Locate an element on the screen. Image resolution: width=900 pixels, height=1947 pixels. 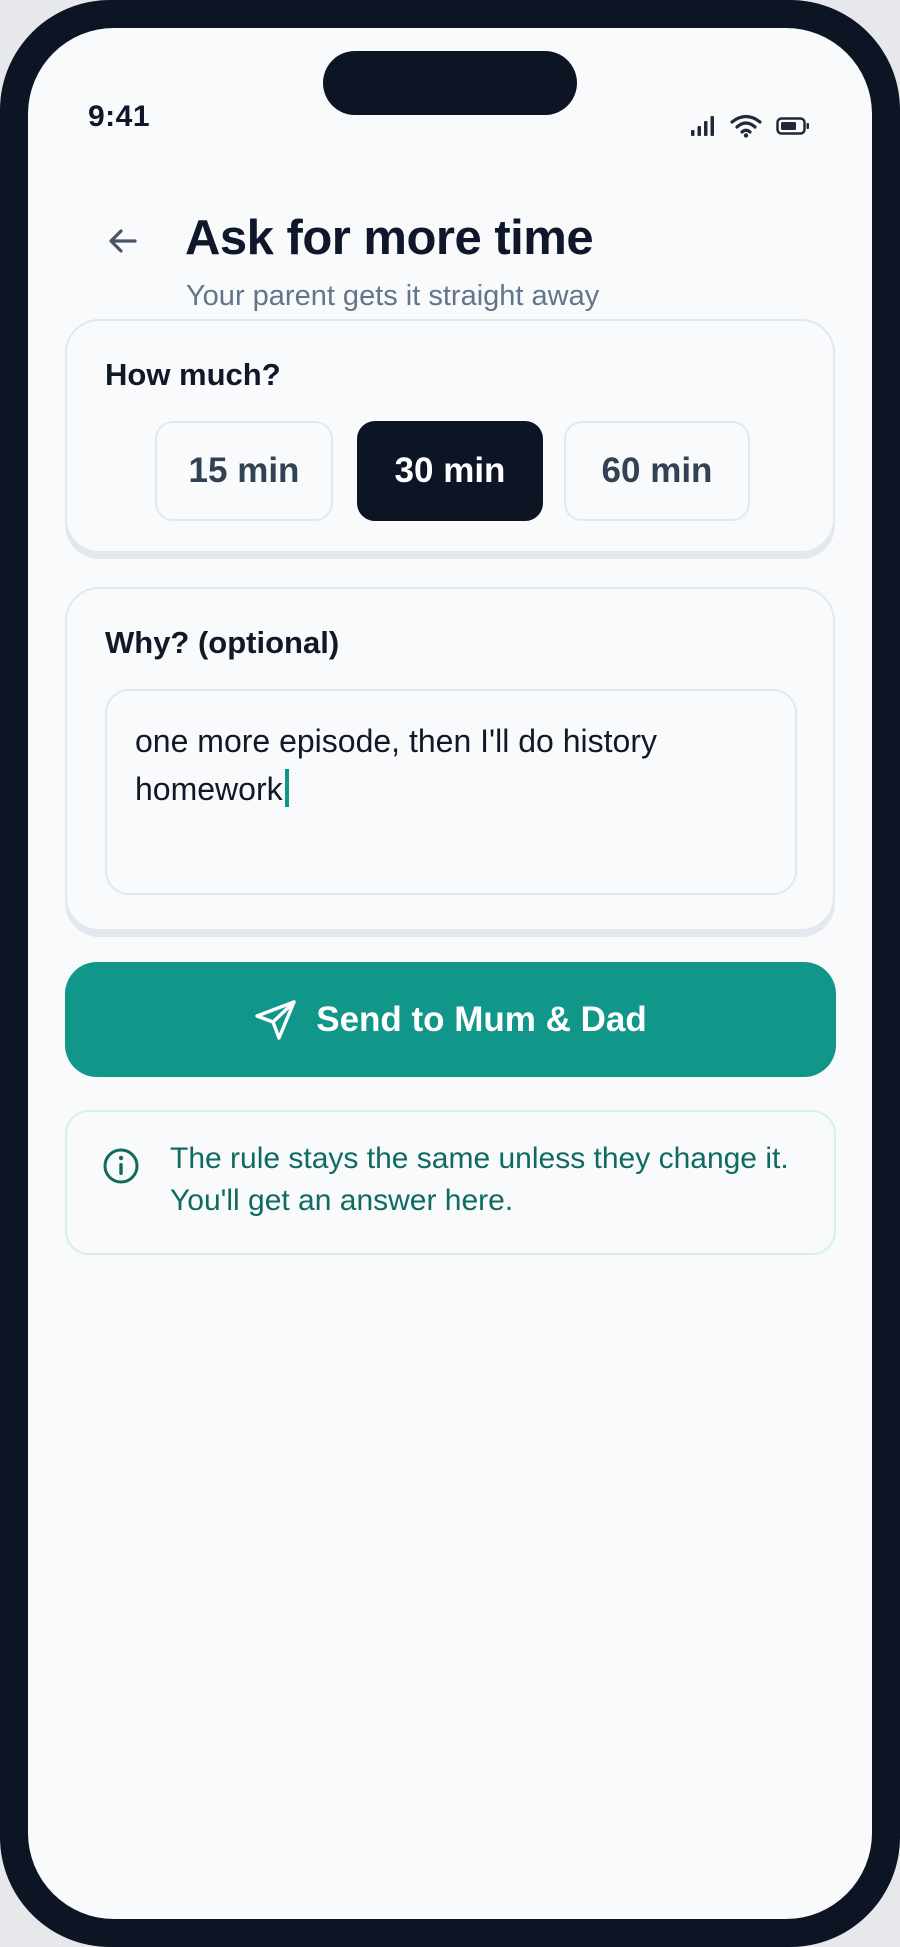
page-subtitle: Your parent gets it straight away is located at coordinates (393, 296).